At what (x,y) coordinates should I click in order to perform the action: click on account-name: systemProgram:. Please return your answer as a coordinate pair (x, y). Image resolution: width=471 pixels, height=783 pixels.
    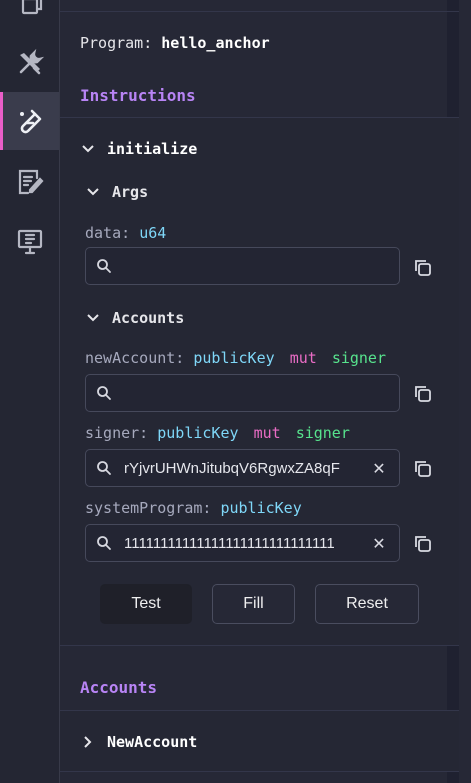
    Looking at the image, I should click on (148, 508).